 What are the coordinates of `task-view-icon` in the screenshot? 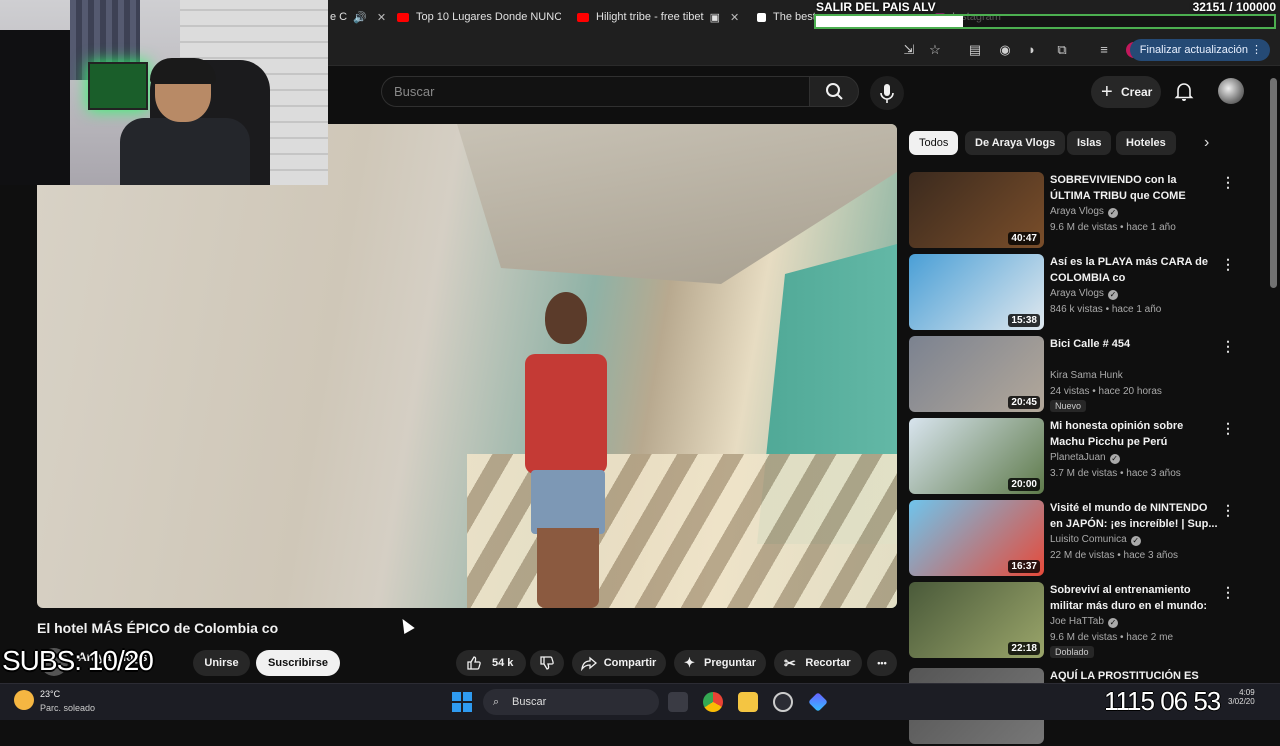 It's located at (678, 702).